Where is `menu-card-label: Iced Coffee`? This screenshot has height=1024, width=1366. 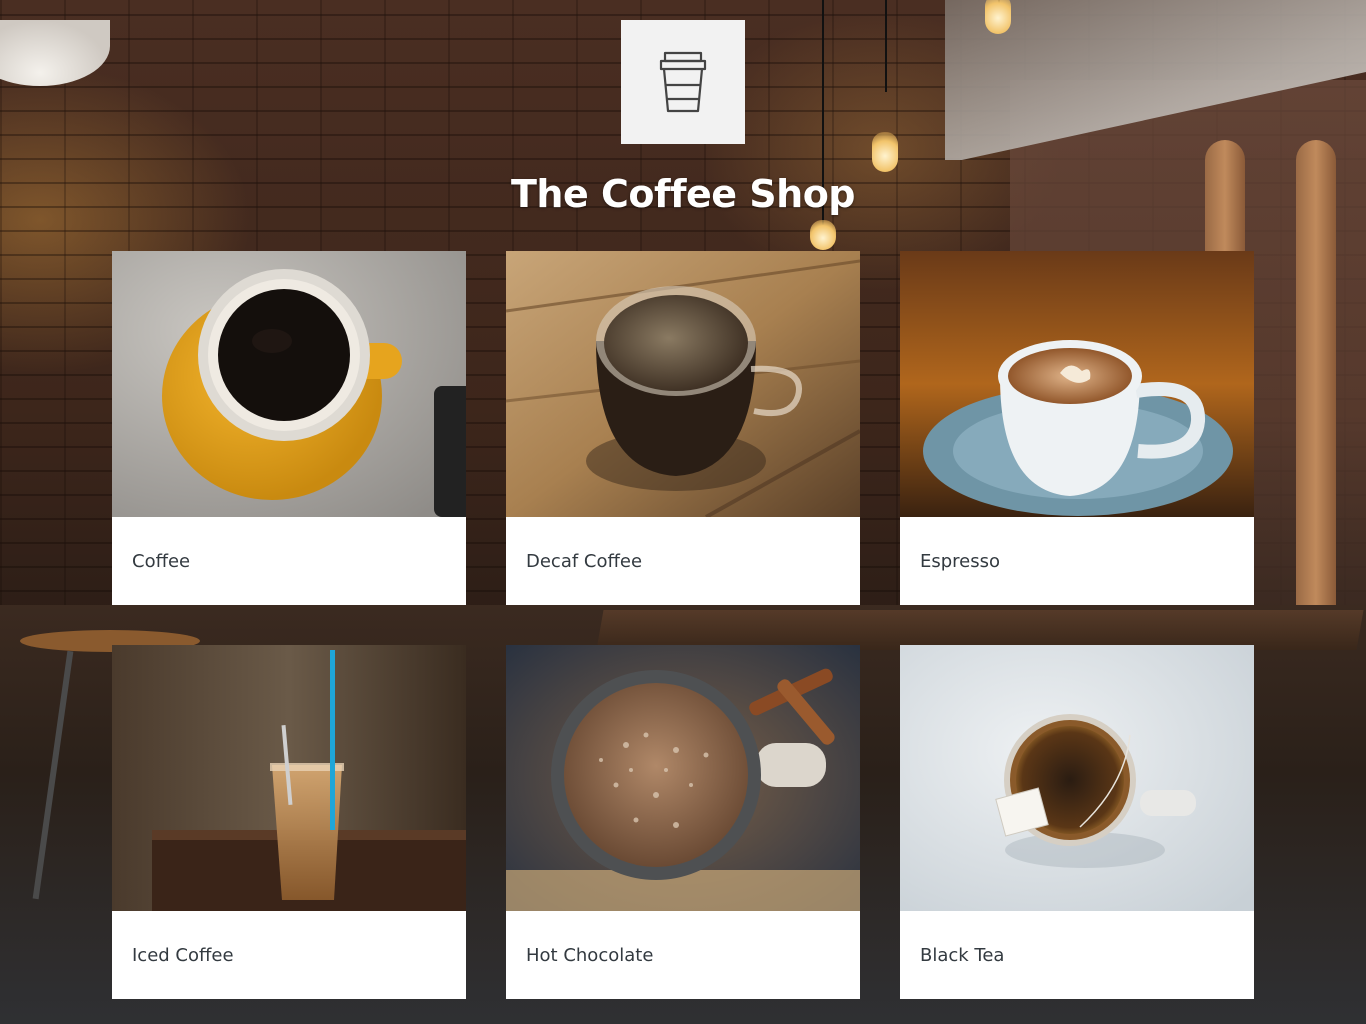
menu-card-label: Iced Coffee is located at coordinates (183, 955).